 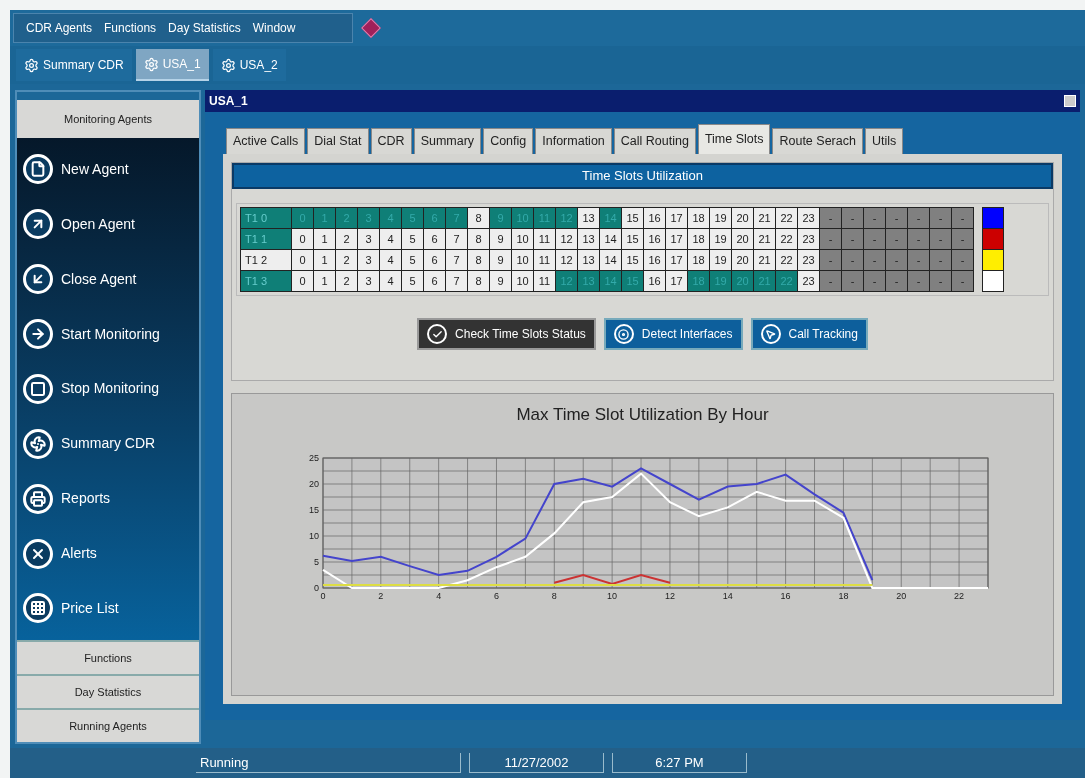 What do you see at coordinates (302, 239) in the screenshot?
I see `slot-cell: 0` at bounding box center [302, 239].